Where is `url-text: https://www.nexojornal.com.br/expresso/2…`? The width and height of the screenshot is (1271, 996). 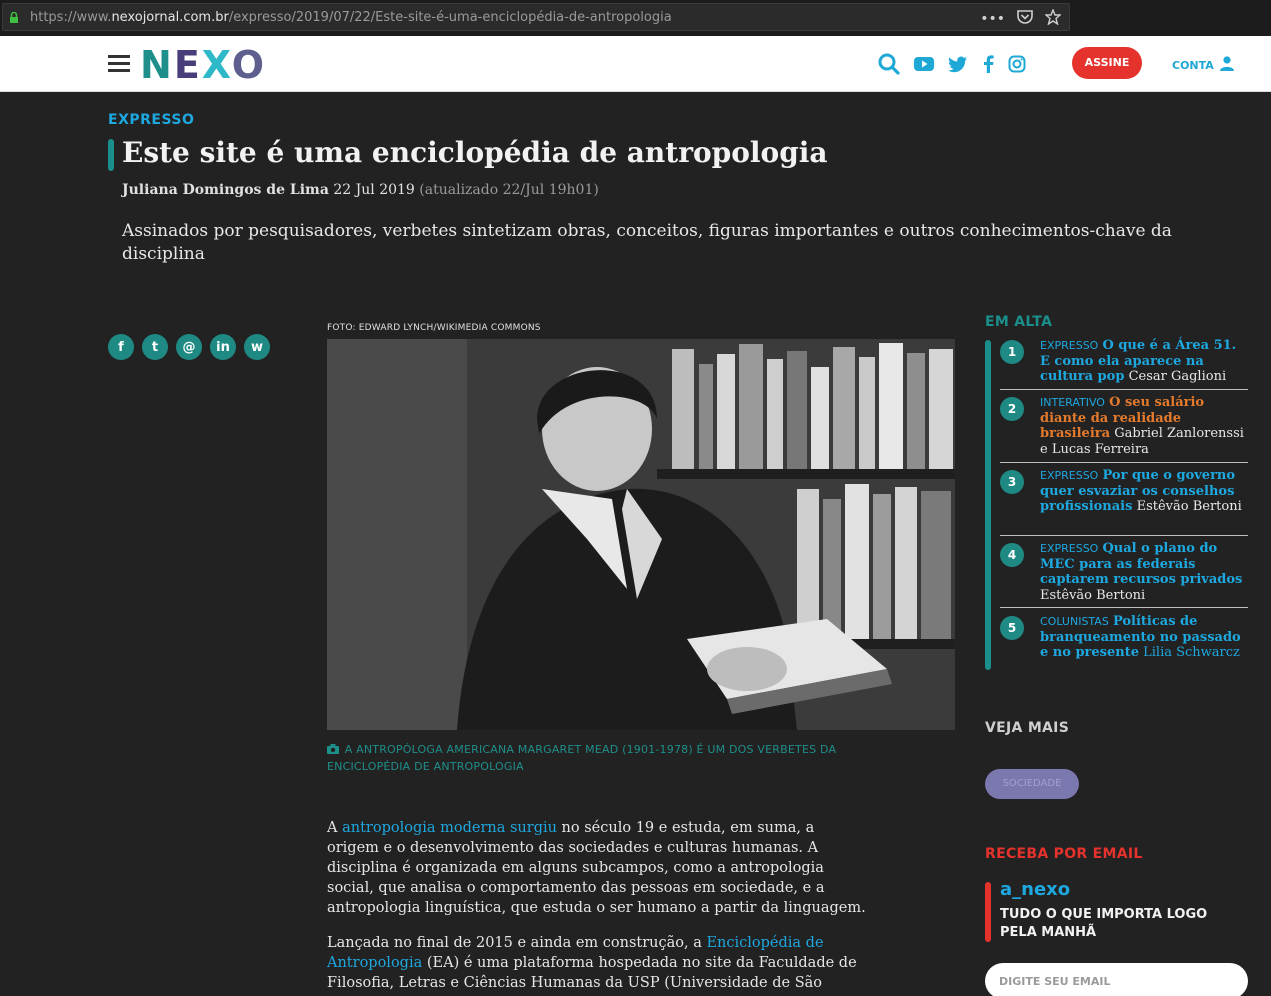 url-text: https://www.nexojornal.com.br/expresso/2… is located at coordinates (351, 17).